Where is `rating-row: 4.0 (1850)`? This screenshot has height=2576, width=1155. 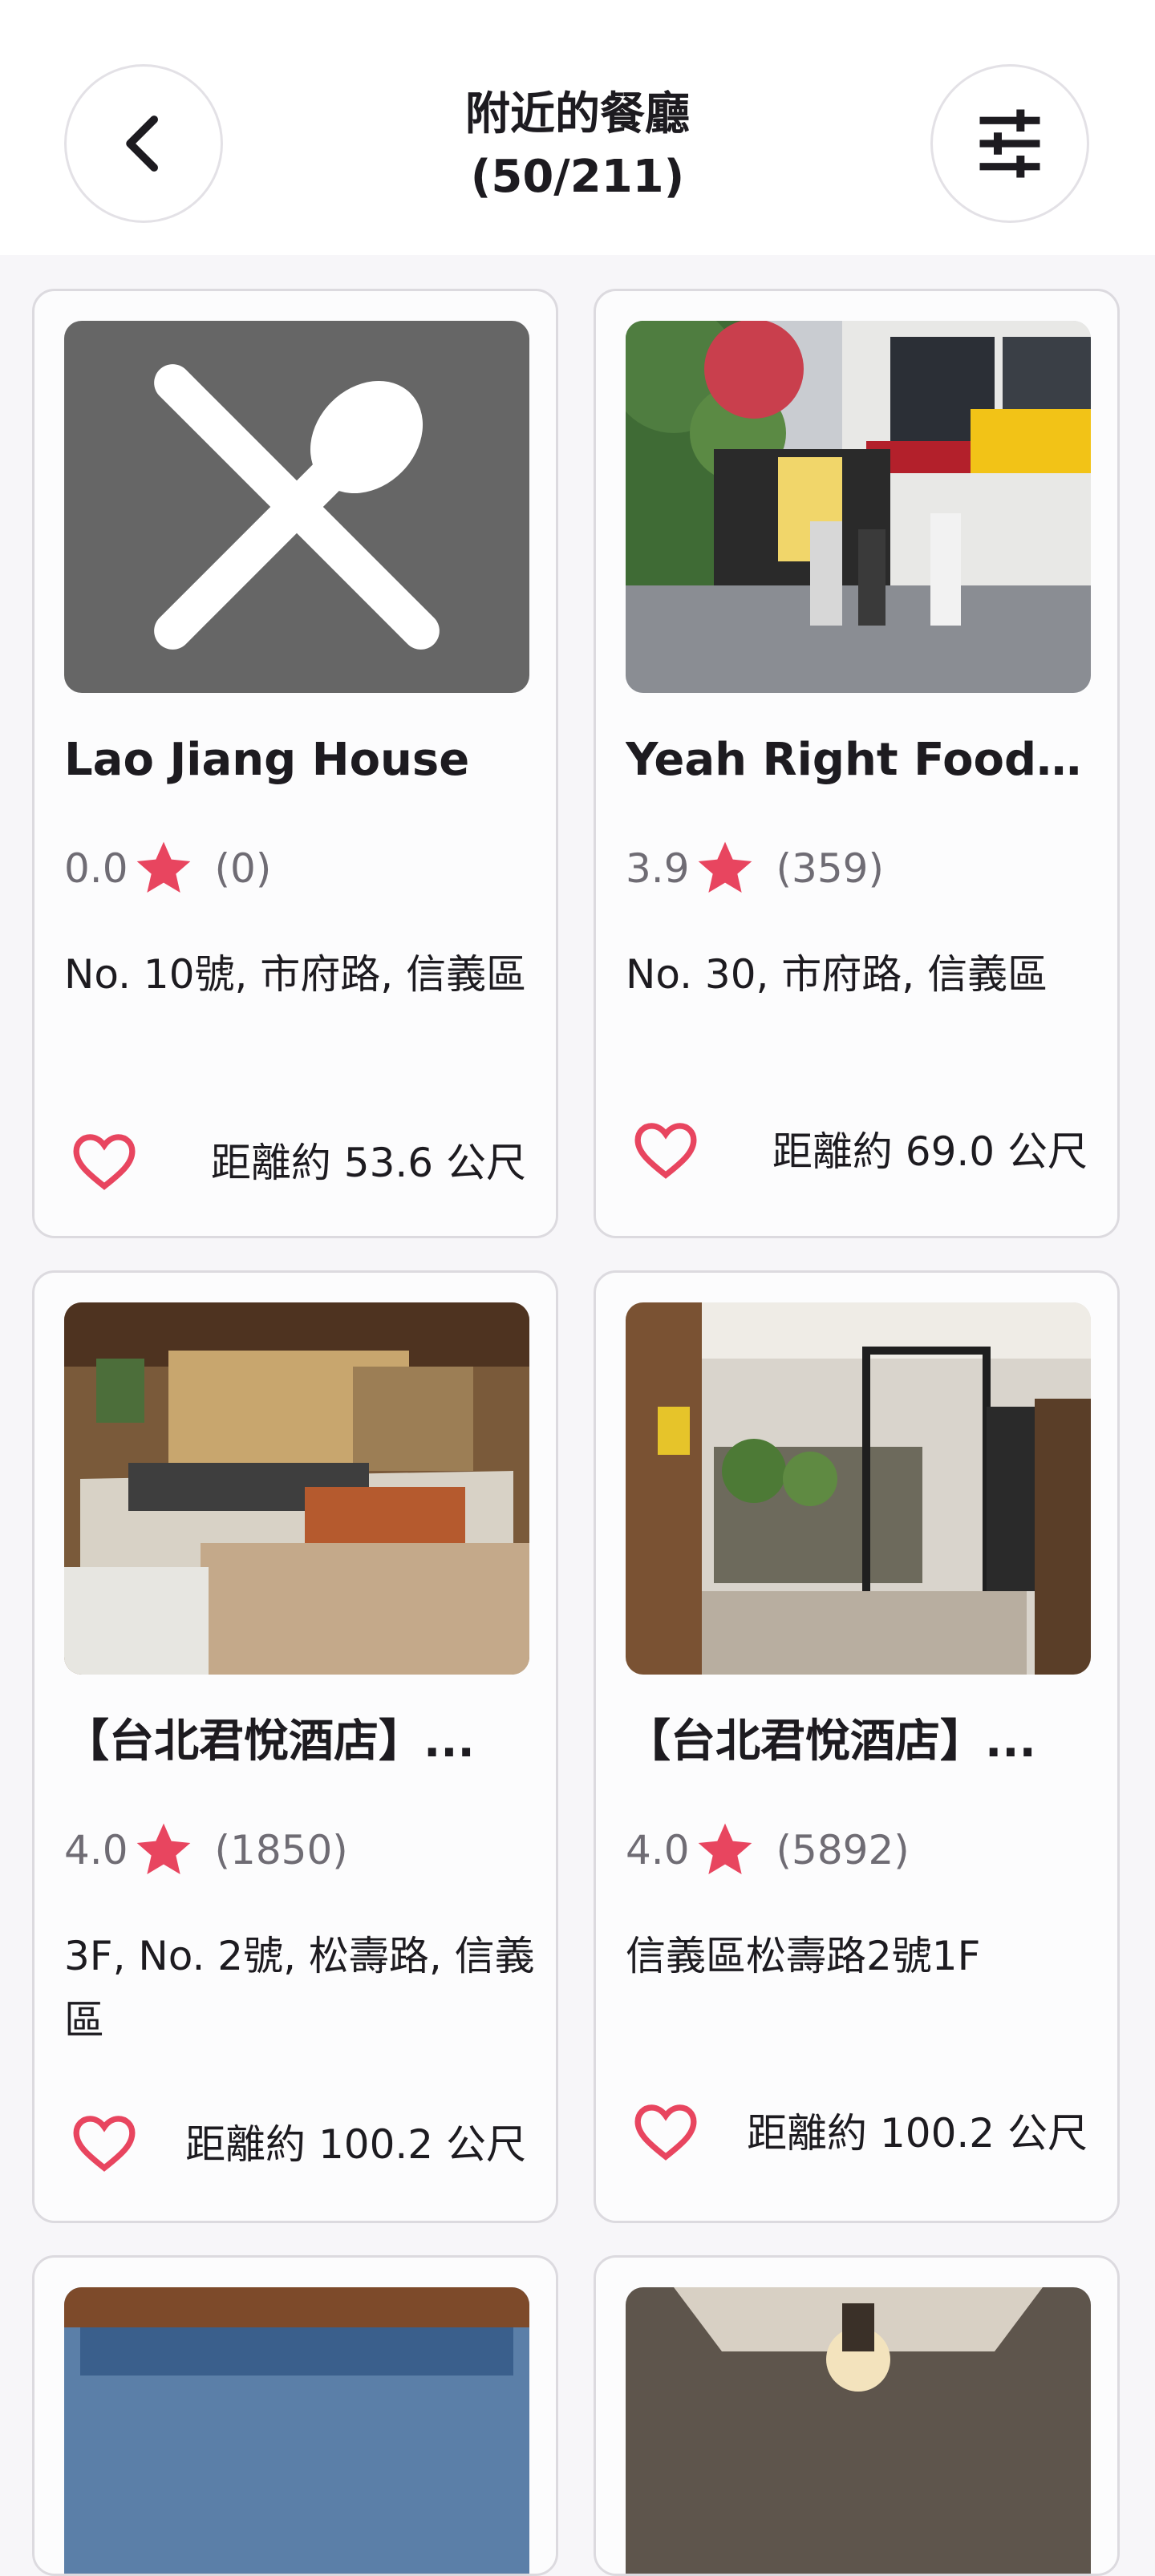
rating-row: 4.0 (1850) is located at coordinates (206, 1850).